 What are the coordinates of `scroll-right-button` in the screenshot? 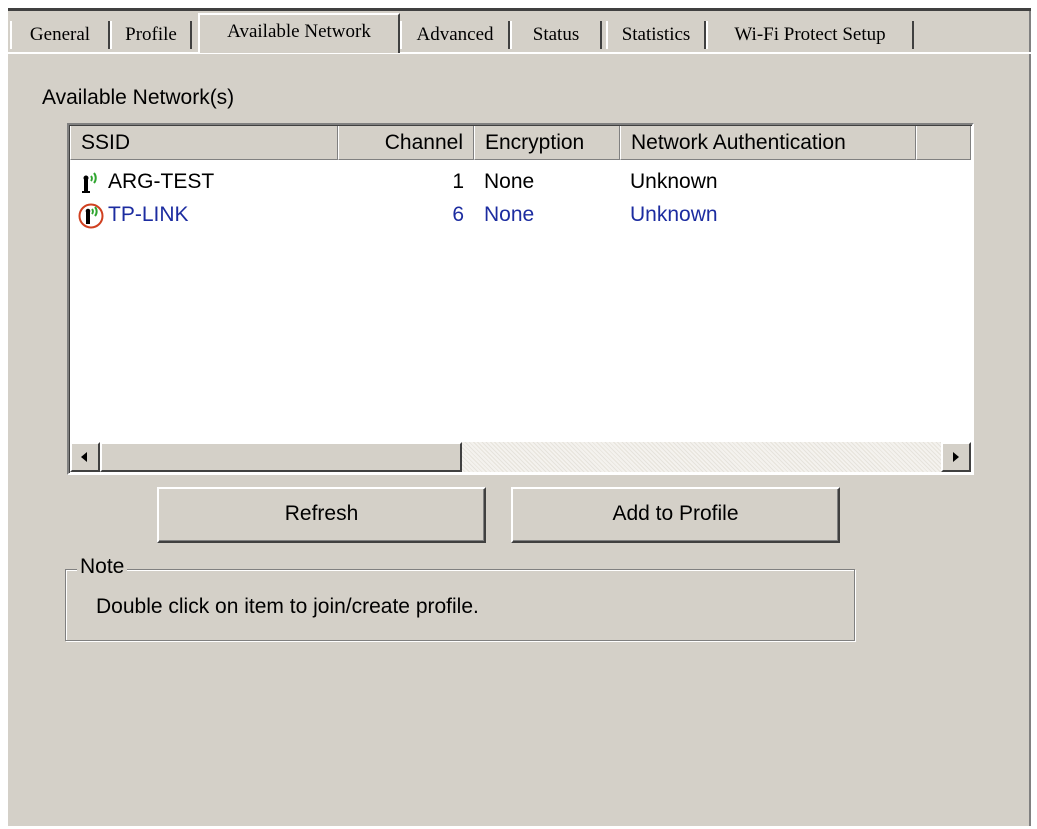 It's located at (956, 457).